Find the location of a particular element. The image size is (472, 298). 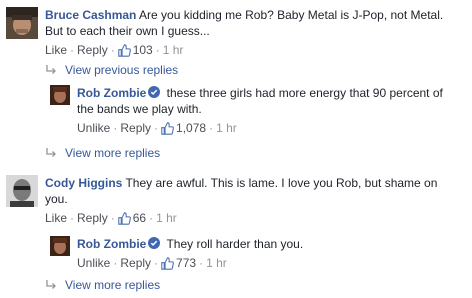

reply-text-block: Rob Zombie They roll harder than you. is located at coordinates (268, 244).